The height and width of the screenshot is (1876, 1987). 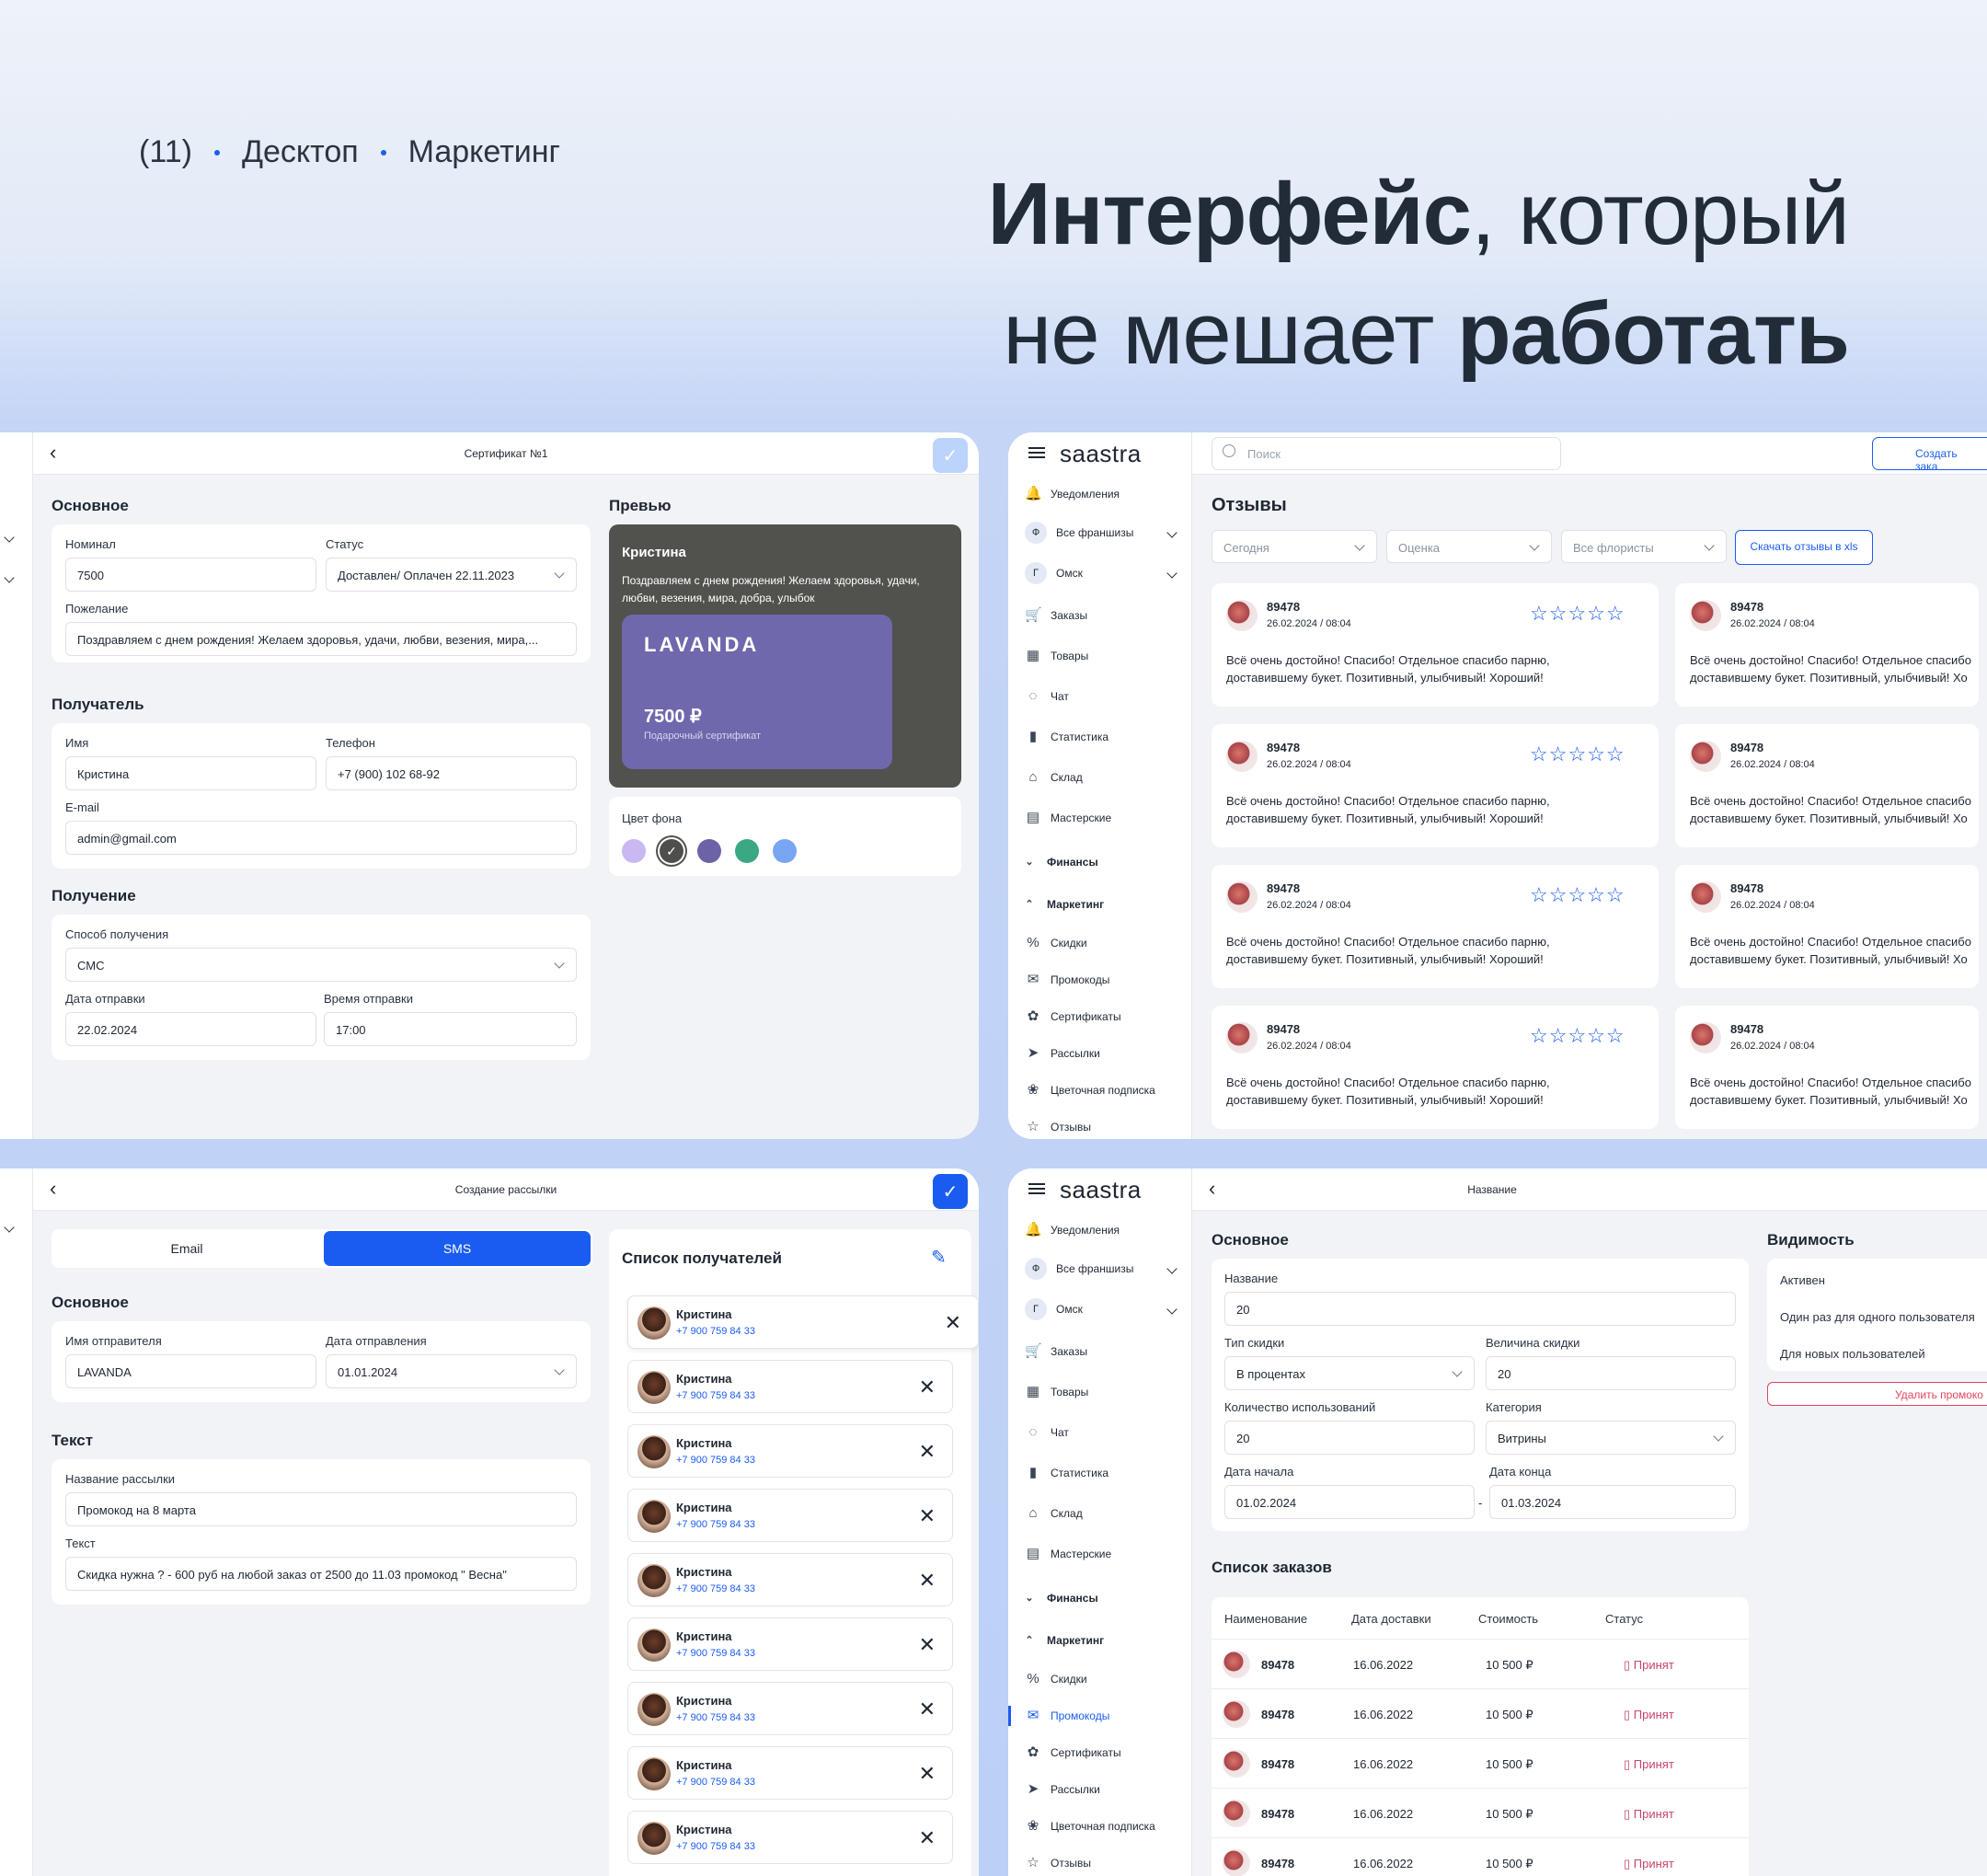 What do you see at coordinates (1103, 1753) in the screenshot?
I see `sidebar-item: ✿ Сертификаты` at bounding box center [1103, 1753].